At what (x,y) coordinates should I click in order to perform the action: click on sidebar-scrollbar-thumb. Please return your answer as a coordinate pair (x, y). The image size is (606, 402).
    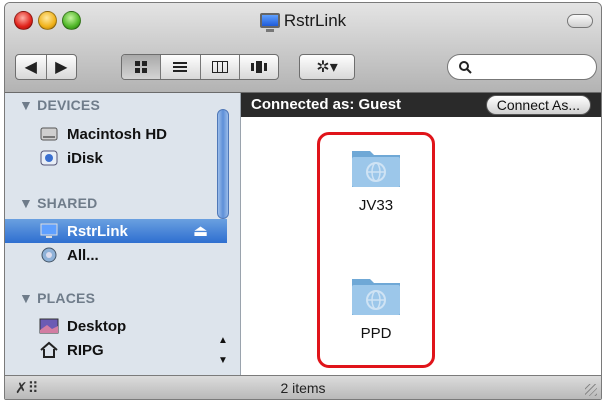
    Looking at the image, I should click on (223, 164).